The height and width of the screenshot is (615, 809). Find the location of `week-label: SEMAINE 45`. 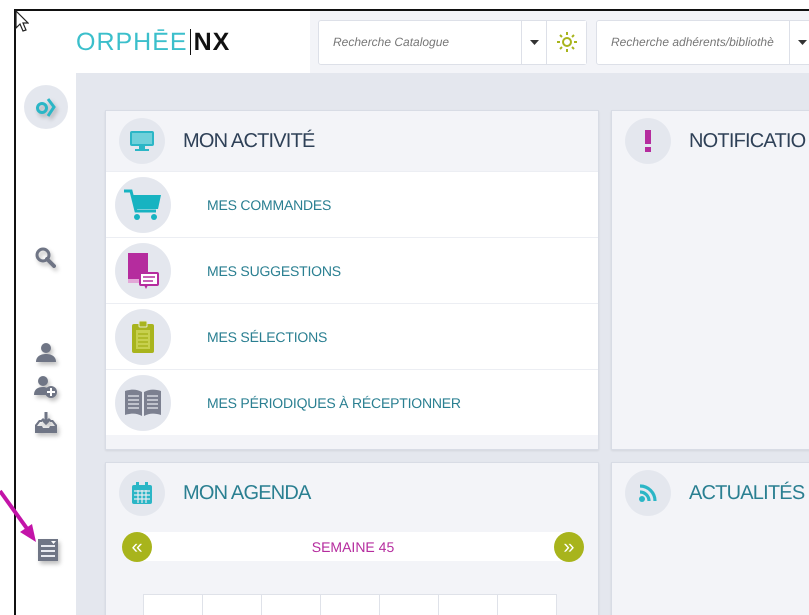

week-label: SEMAINE 45 is located at coordinates (353, 546).